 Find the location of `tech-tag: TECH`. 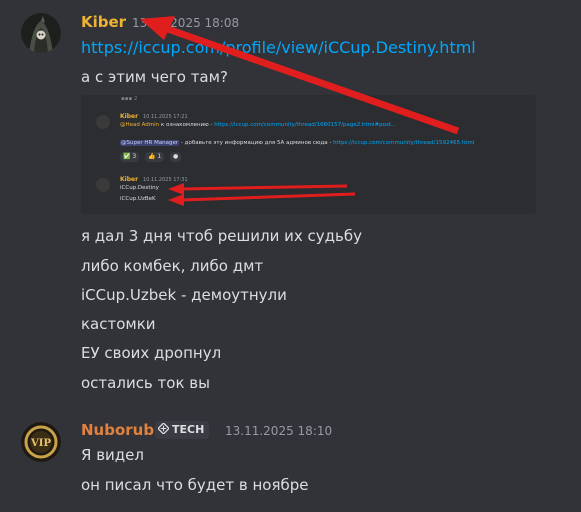

tech-tag: TECH is located at coordinates (182, 430).